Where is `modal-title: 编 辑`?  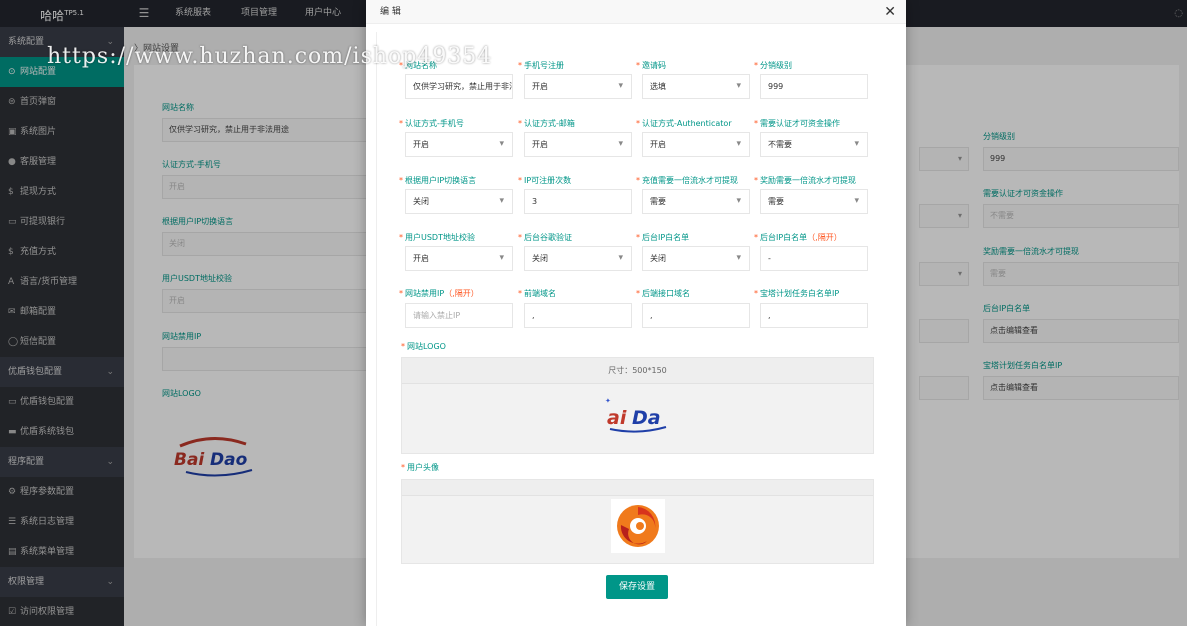
modal-title: 编 辑 is located at coordinates (390, 12).